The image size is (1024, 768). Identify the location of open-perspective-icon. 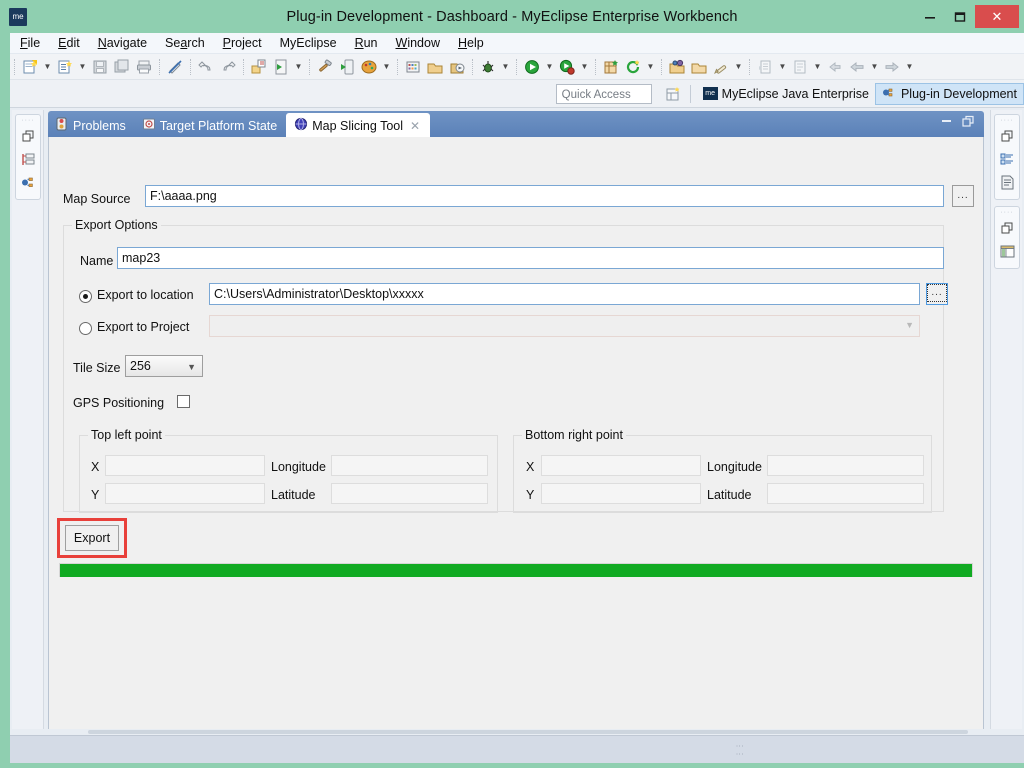
(435, 67).